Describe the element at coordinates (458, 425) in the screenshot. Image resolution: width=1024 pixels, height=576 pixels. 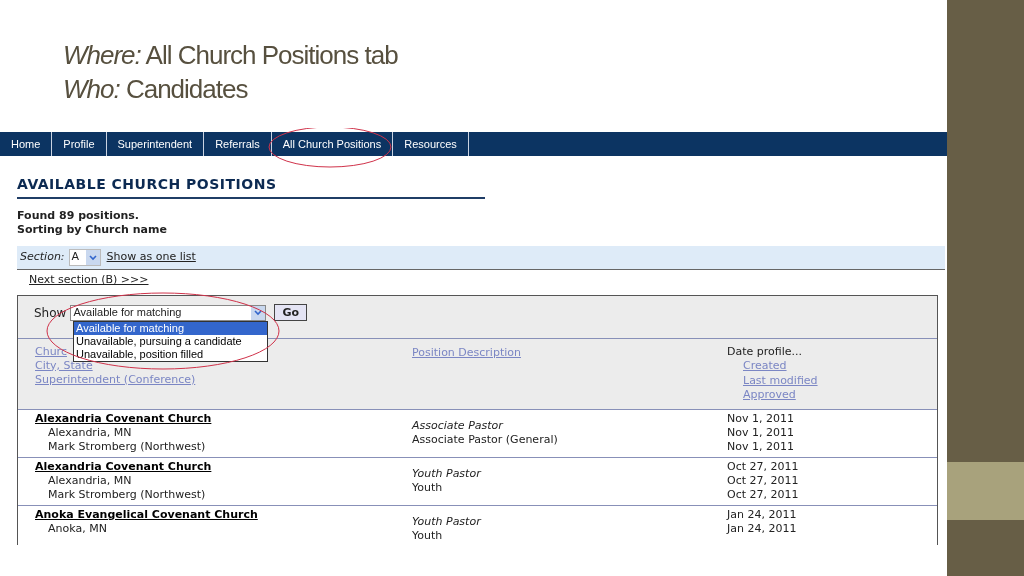
I see `table-cell-text: Associate Pastor` at that location.